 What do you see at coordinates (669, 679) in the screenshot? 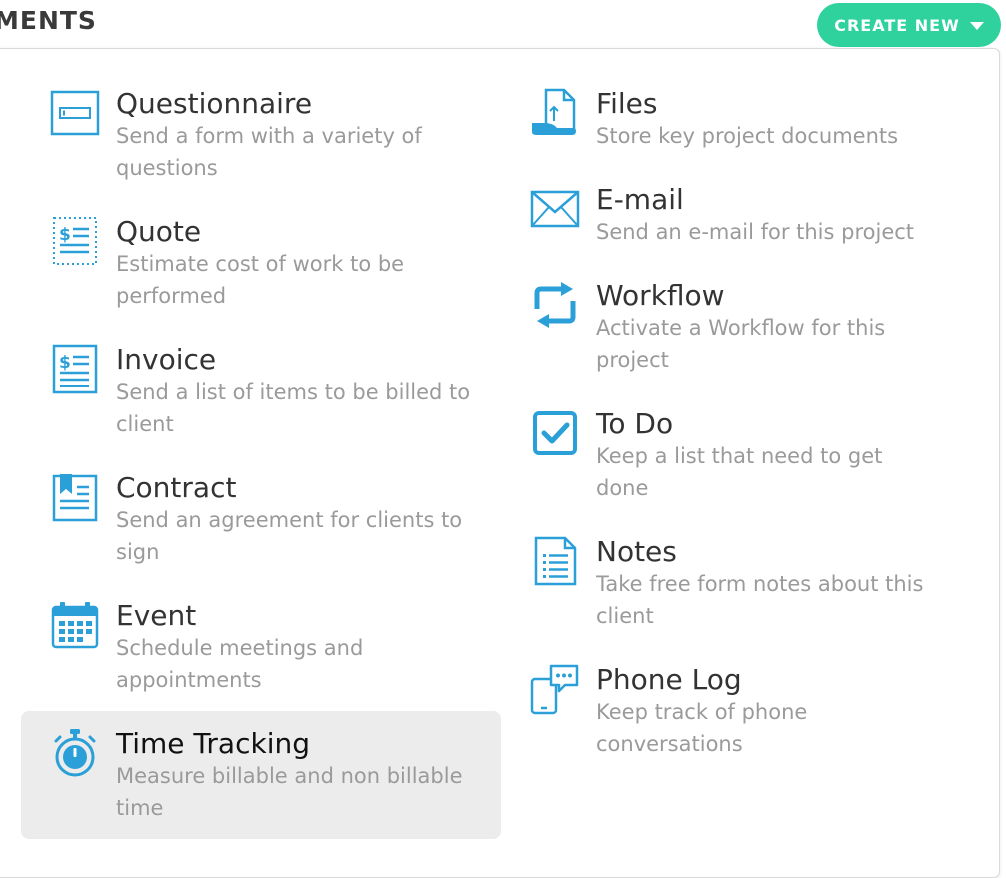
I see `menu-item-title: Phone Log` at bounding box center [669, 679].